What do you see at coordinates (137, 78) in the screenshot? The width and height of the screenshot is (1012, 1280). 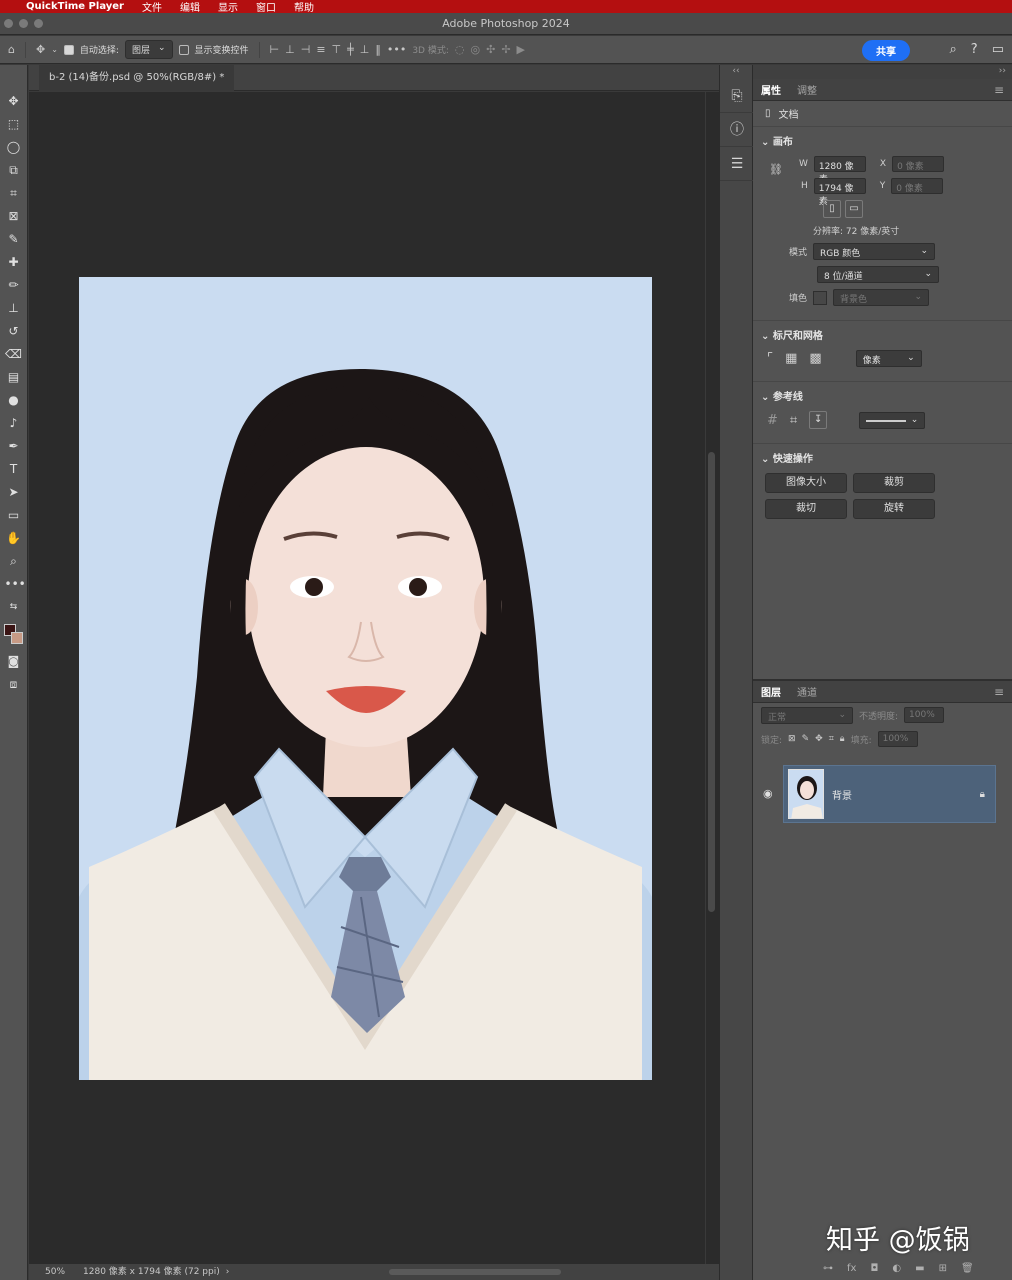 I see `document-tab: b-2 (14)备份.psd @ 50%(RGB/8#) *` at bounding box center [137, 78].